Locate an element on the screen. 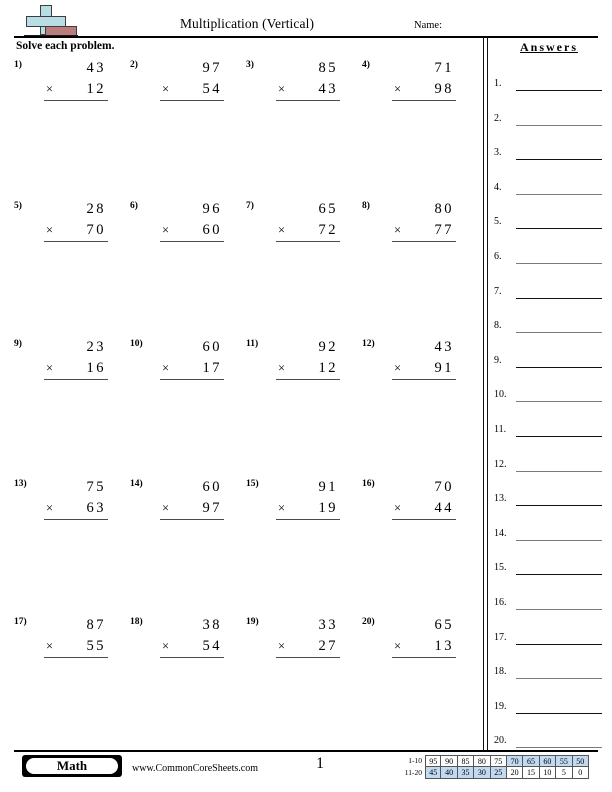 This screenshot has height=792, width=612. problem-15: 15) 91 × 19 is located at coordinates (296, 501).